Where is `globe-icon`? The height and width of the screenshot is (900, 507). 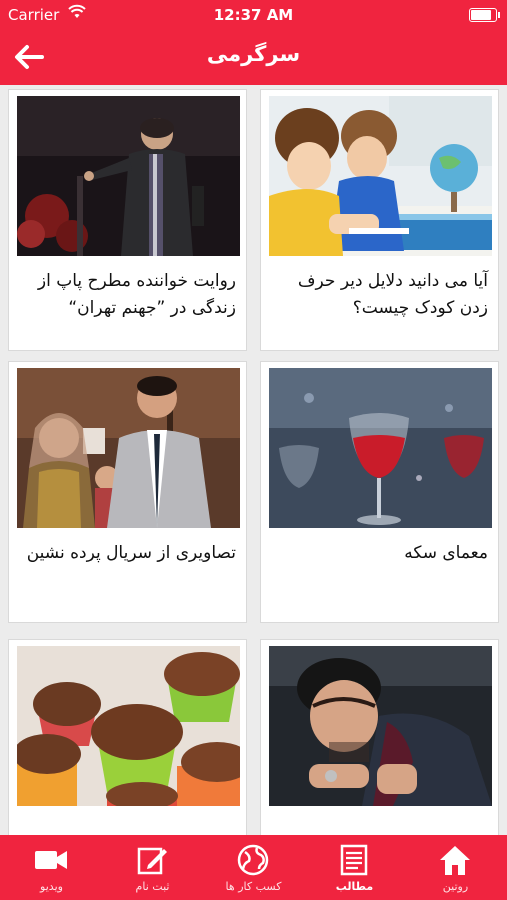 globe-icon is located at coordinates (253, 860).